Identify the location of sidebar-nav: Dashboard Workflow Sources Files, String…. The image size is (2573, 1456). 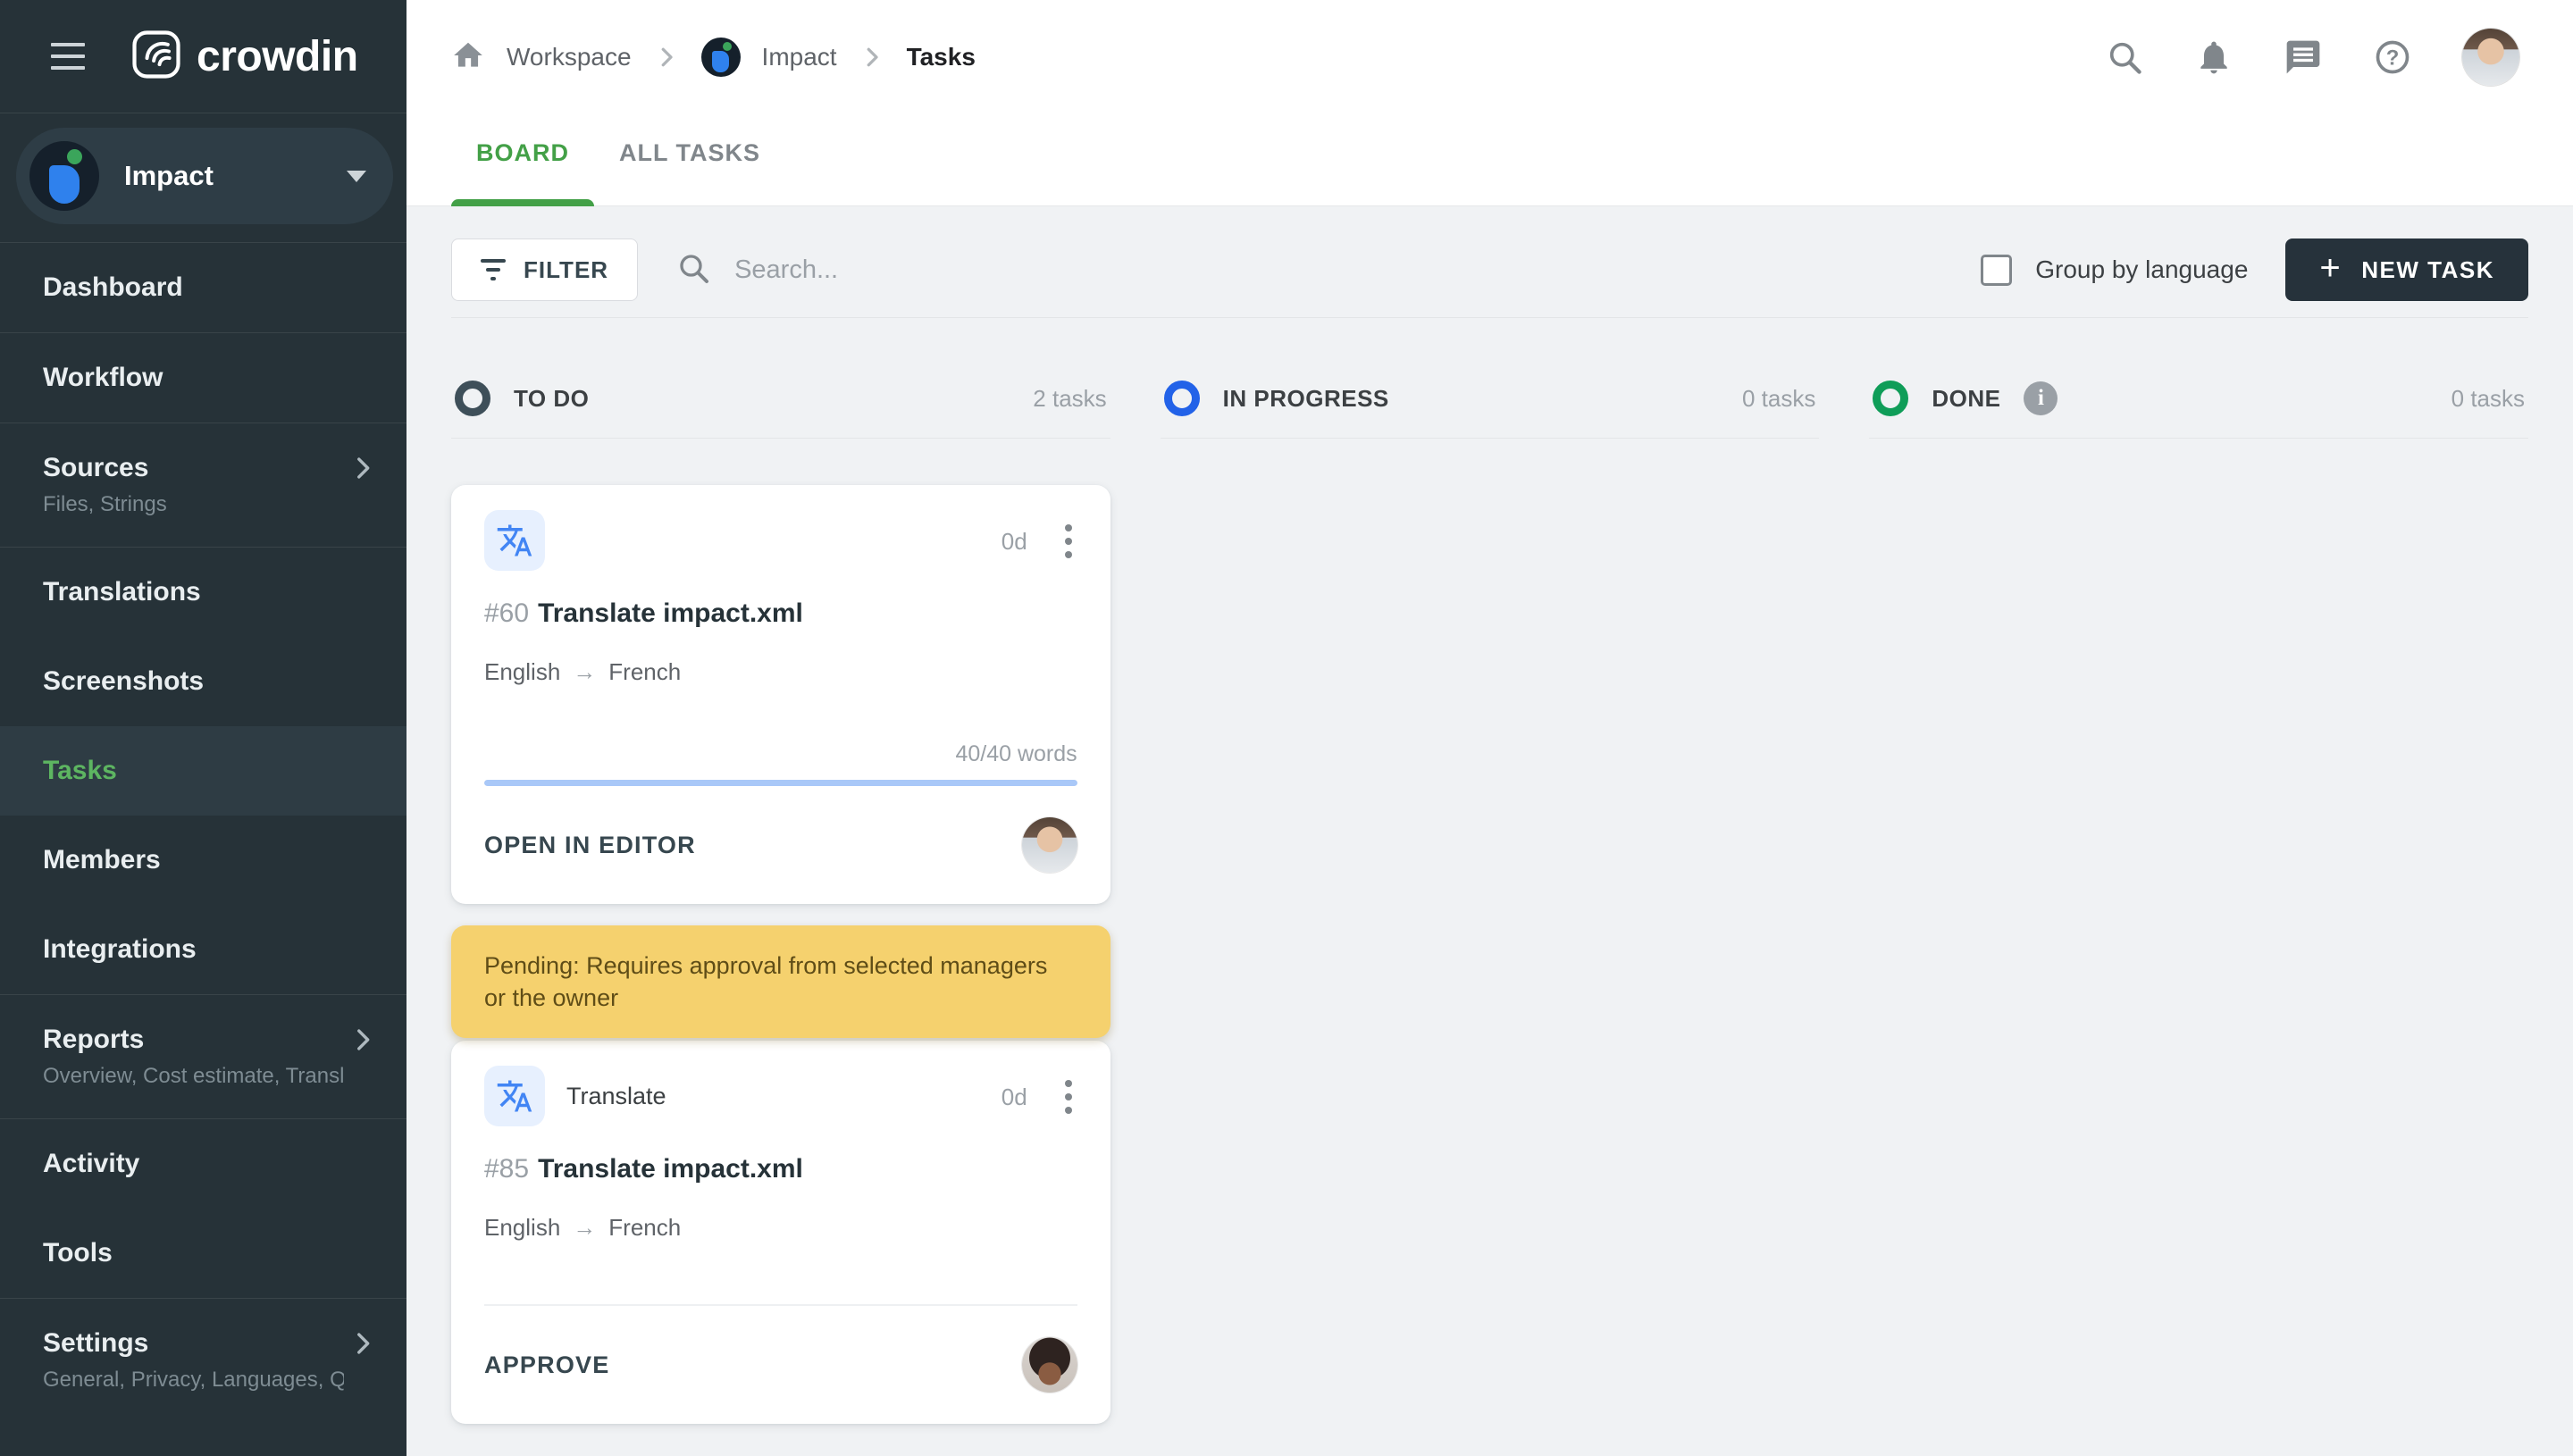
(203, 849).